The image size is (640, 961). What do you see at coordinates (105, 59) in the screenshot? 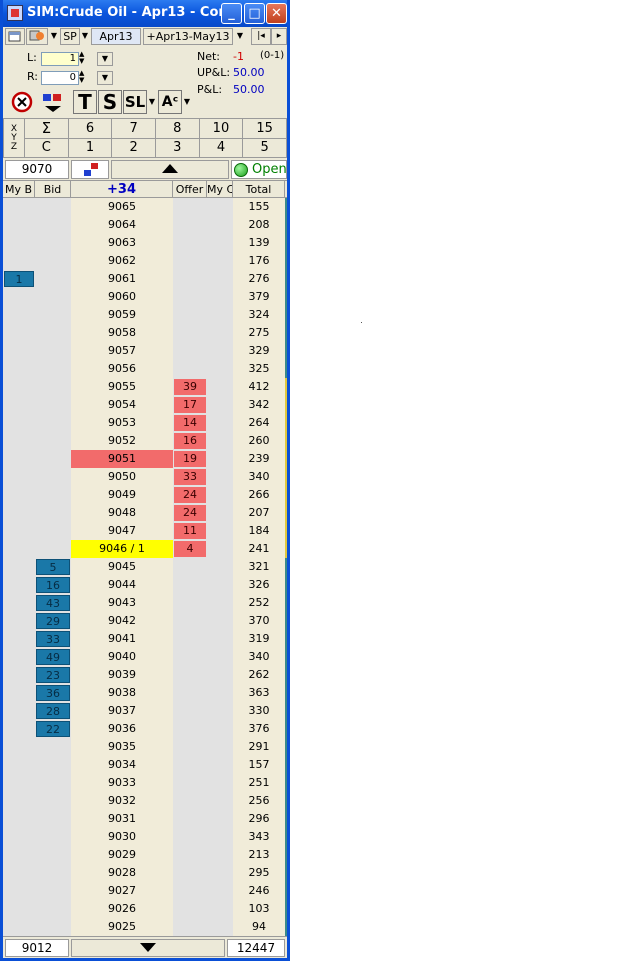
I see `l-dropdown-icon: ▼` at bounding box center [105, 59].